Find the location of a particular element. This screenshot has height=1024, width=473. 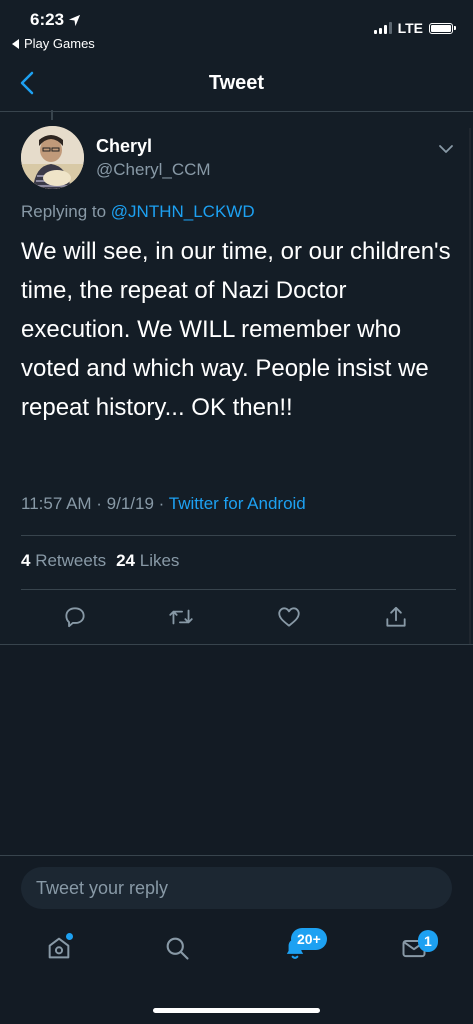

mention-link: @JNTHN_LCKWD is located at coordinates (183, 211).